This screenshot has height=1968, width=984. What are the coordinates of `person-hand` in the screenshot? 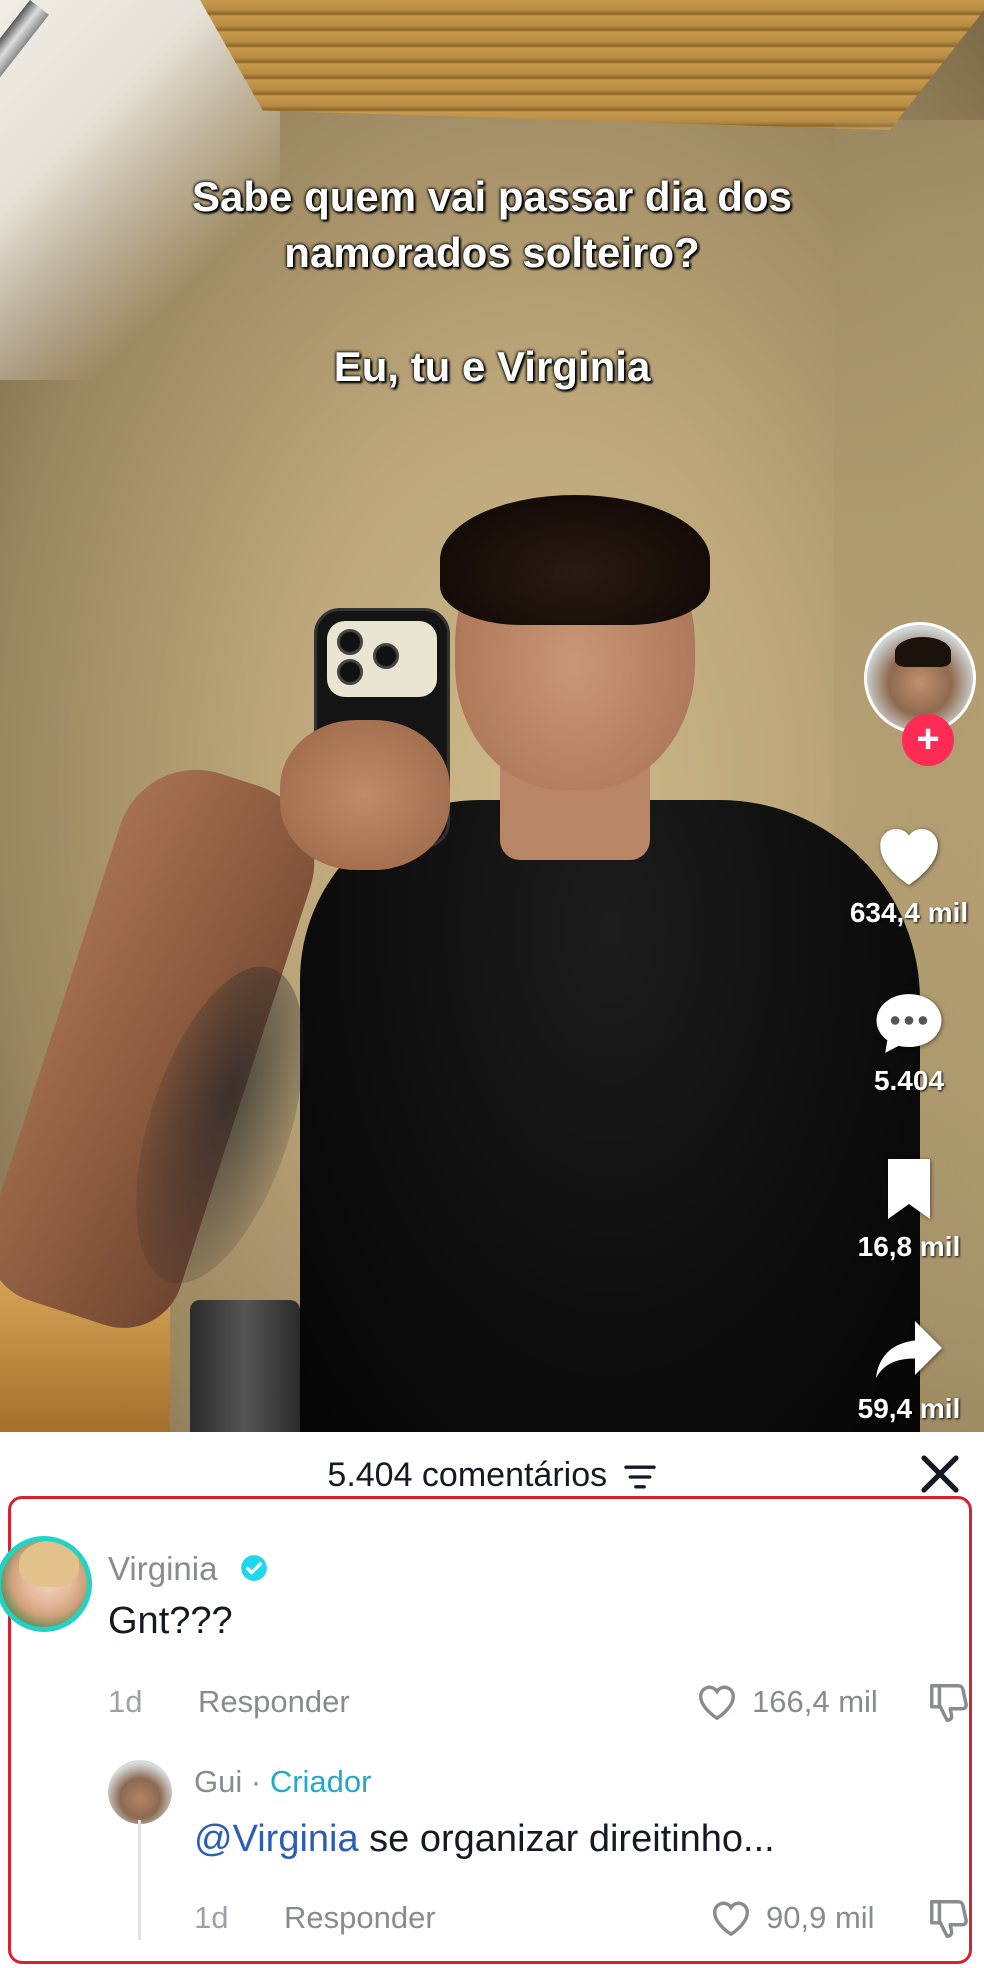 It's located at (365, 795).